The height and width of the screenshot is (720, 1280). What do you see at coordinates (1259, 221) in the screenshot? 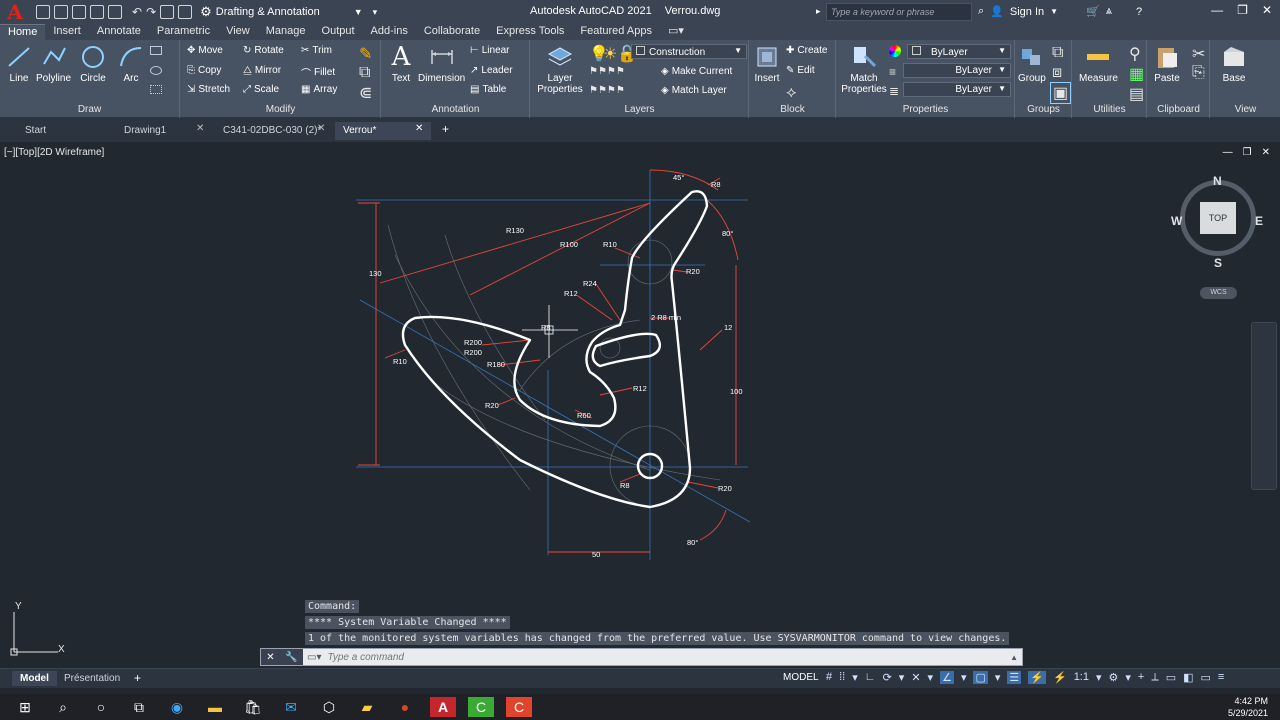
I see `compass-east: E` at bounding box center [1259, 221].